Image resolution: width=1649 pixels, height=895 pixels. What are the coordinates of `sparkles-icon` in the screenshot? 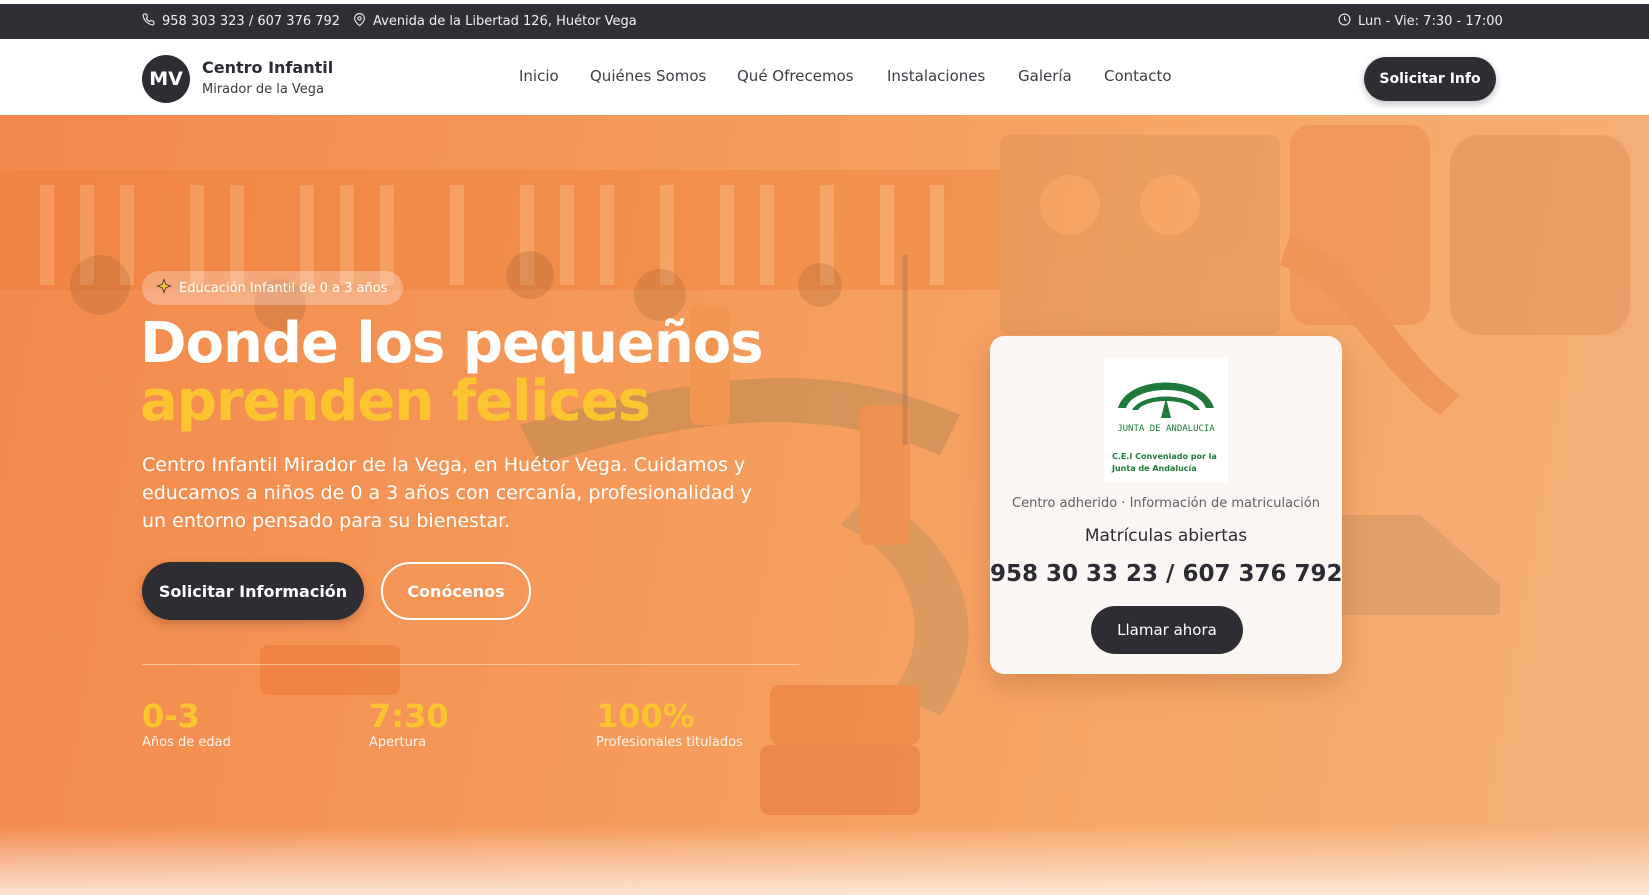 It's located at (164, 288).